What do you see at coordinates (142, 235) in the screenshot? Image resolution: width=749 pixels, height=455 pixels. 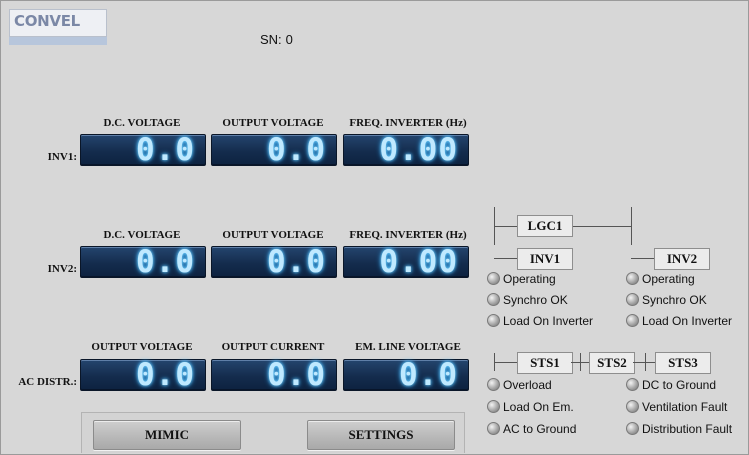 I see `inv2-dc-voltage-header: D.C. VOLTAGE` at bounding box center [142, 235].